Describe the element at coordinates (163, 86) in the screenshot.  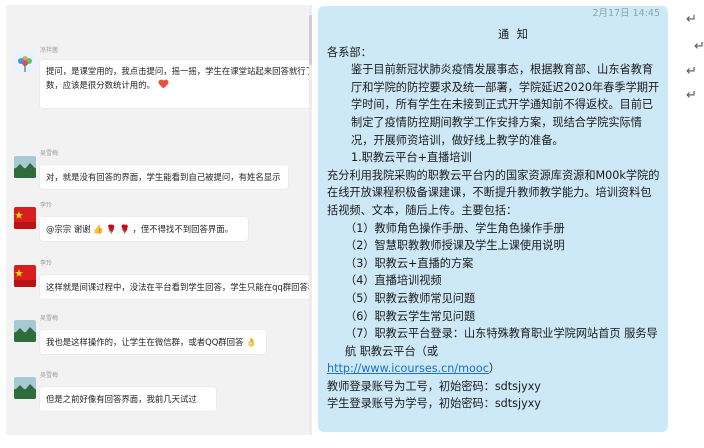
I see `heart-emoji` at that location.